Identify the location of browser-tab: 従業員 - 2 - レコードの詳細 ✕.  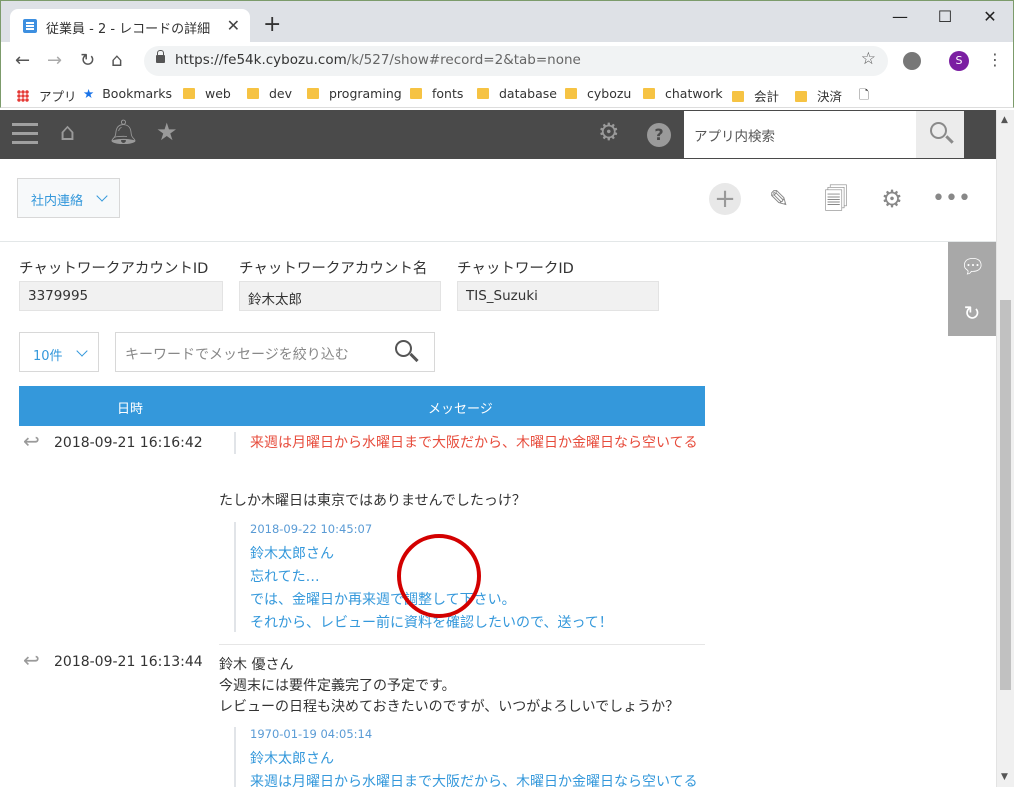
(130, 26).